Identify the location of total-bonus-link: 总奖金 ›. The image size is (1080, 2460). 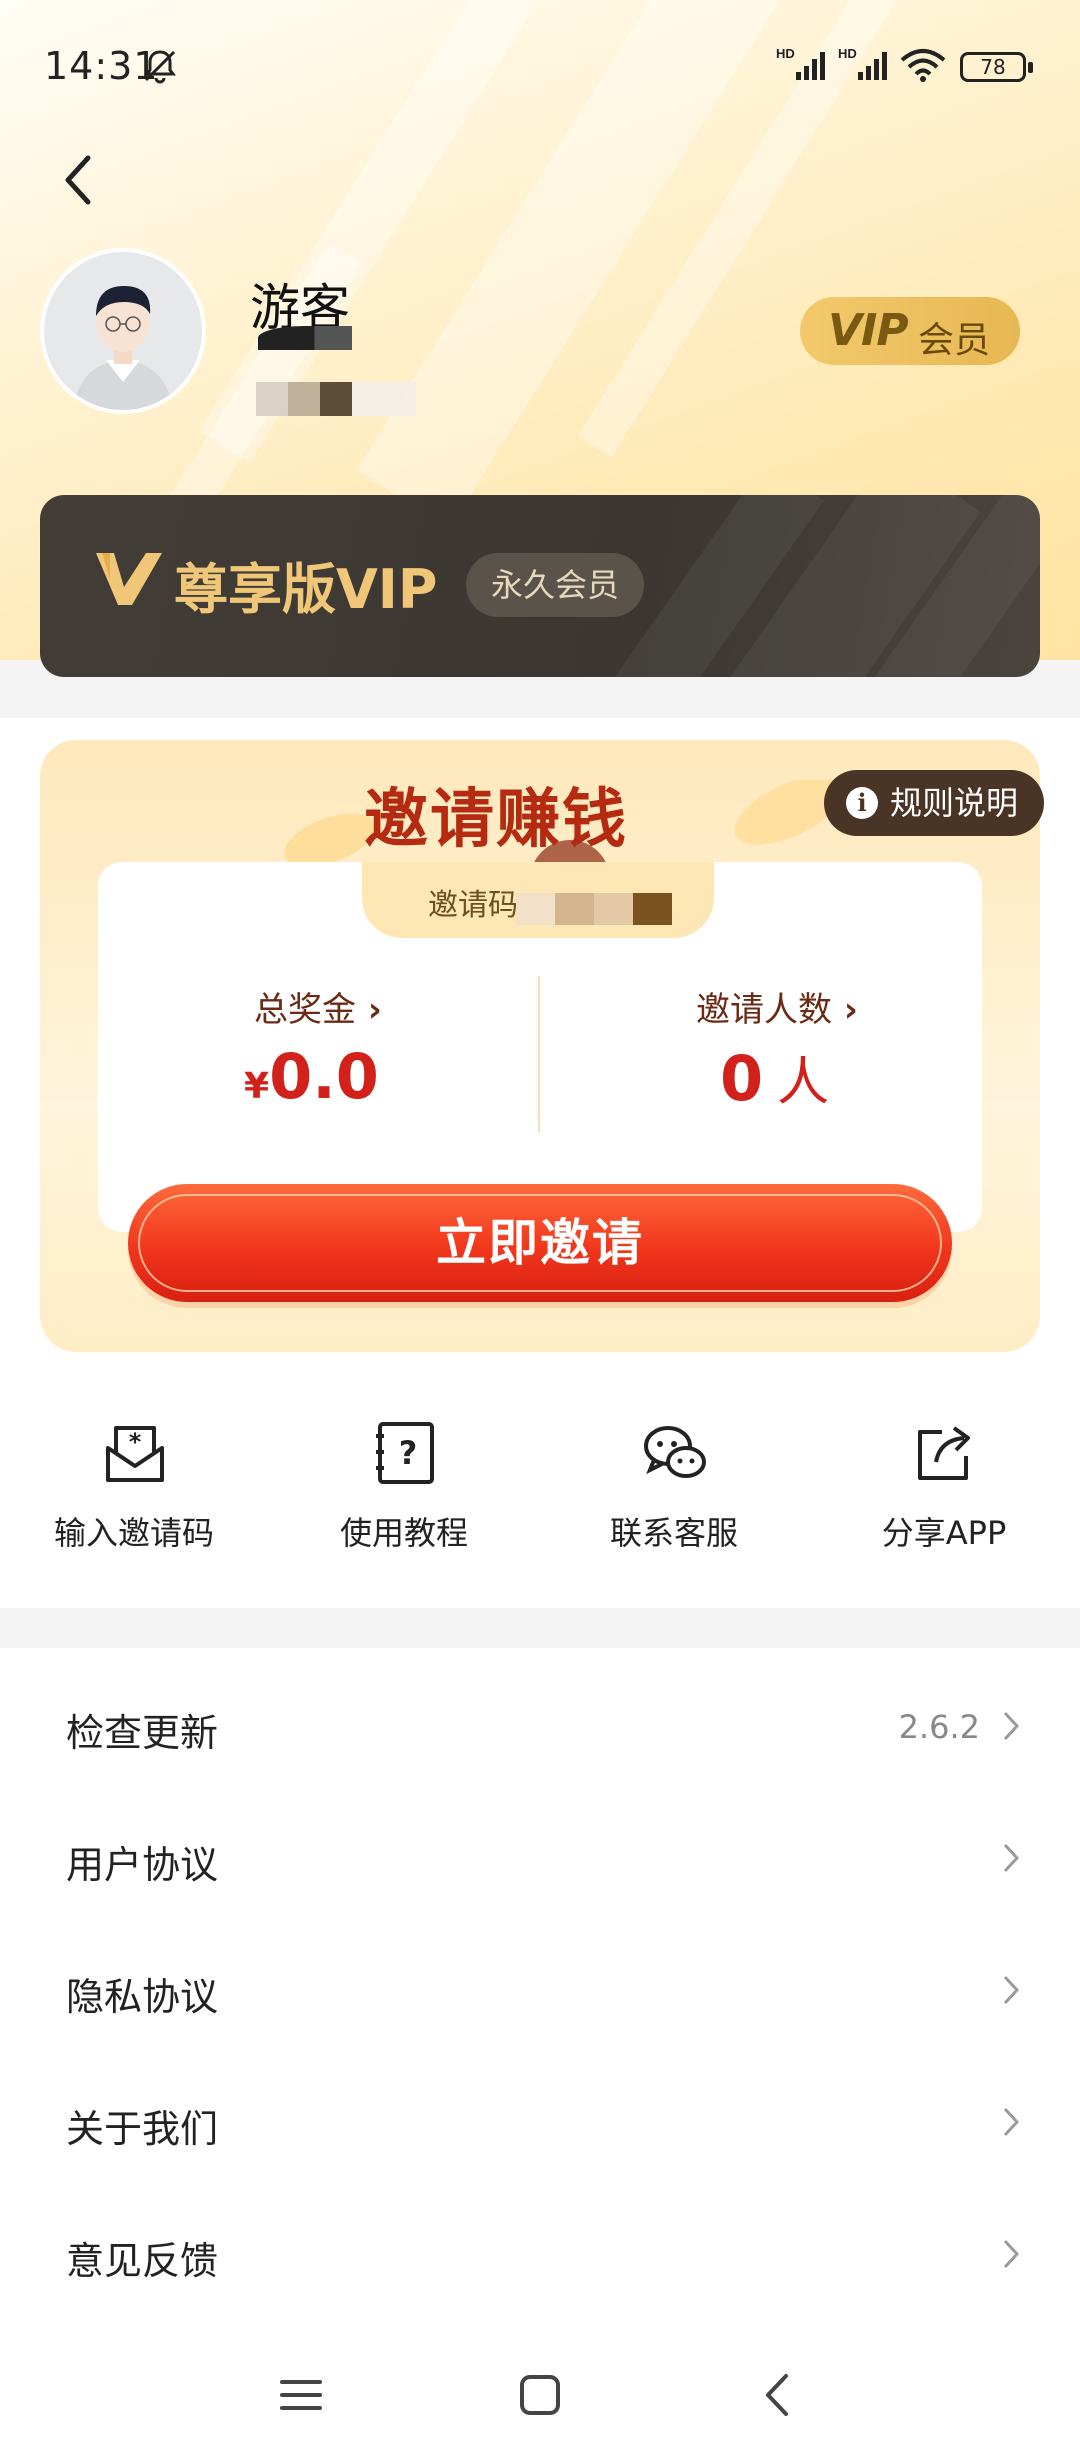
(318, 1006).